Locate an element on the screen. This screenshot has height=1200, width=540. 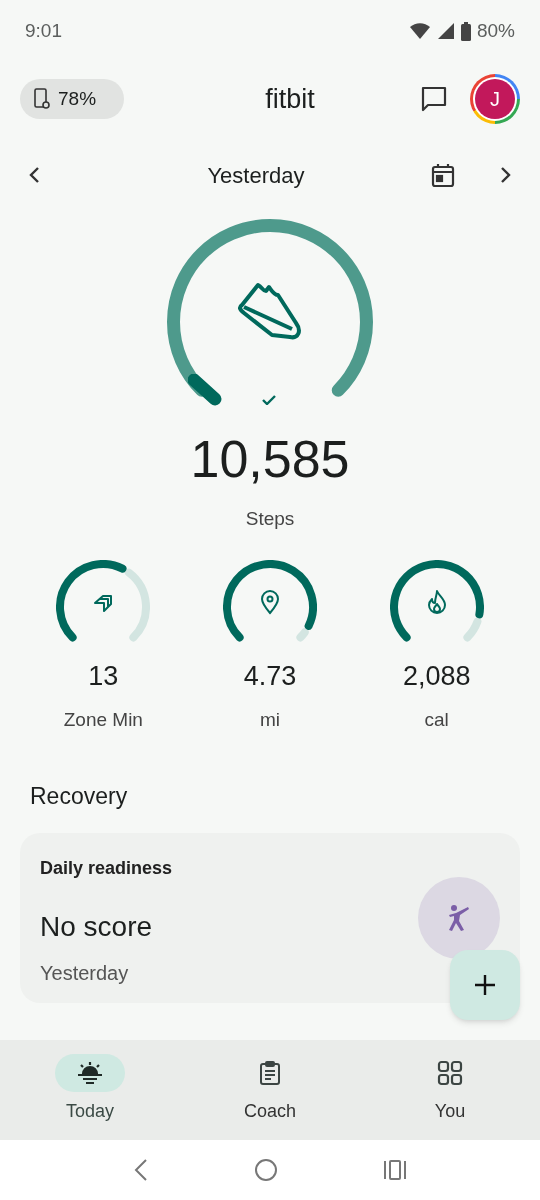
date-label: Yesterday is located at coordinates (256, 175).